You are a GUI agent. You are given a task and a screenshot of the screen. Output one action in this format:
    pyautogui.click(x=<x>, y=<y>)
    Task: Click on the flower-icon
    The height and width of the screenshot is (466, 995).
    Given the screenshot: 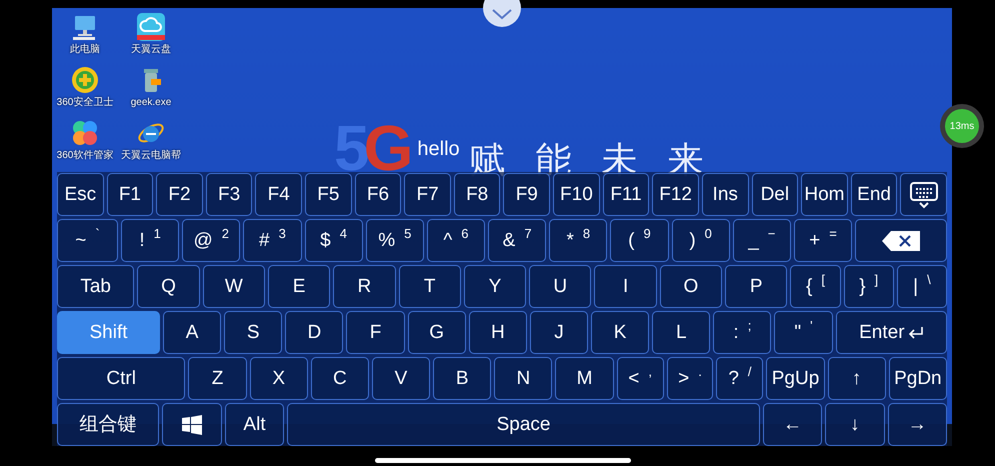 What is the action you would take?
    pyautogui.click(x=85, y=133)
    